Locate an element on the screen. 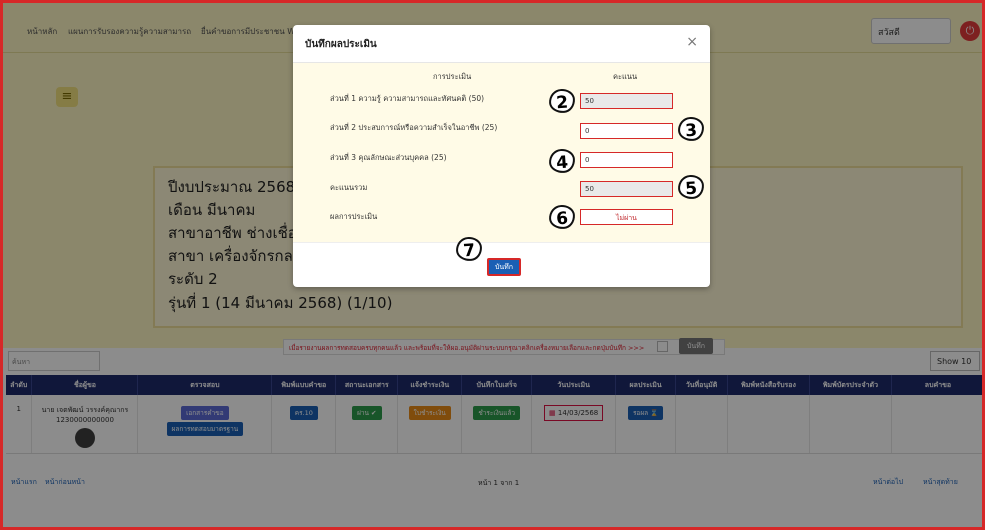  part3-score-input: 0 is located at coordinates (626, 160).